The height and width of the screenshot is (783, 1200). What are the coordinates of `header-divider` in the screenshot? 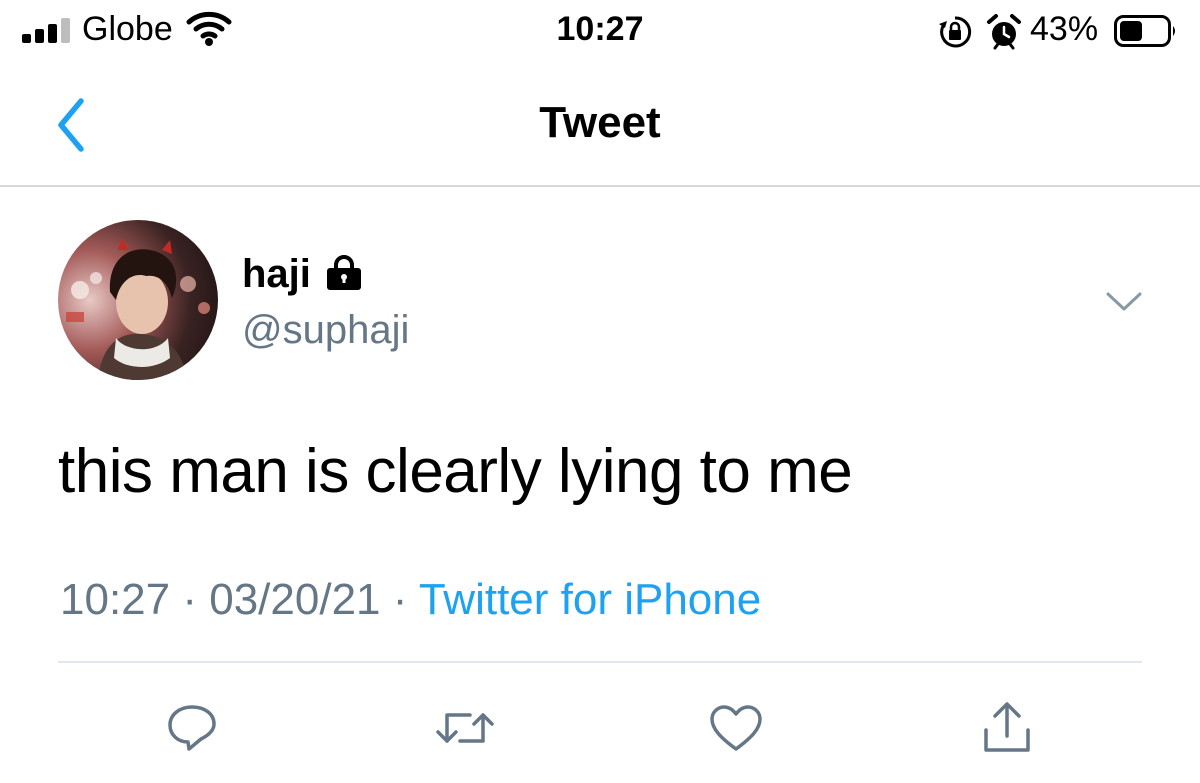 It's located at (600, 186).